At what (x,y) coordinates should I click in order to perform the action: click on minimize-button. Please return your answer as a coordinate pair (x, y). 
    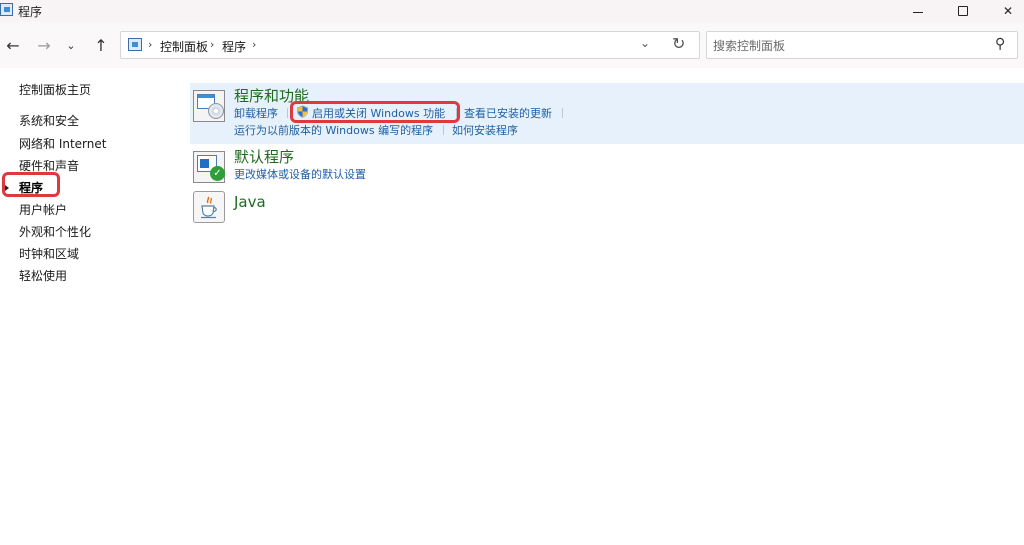
    Looking at the image, I should click on (918, 11).